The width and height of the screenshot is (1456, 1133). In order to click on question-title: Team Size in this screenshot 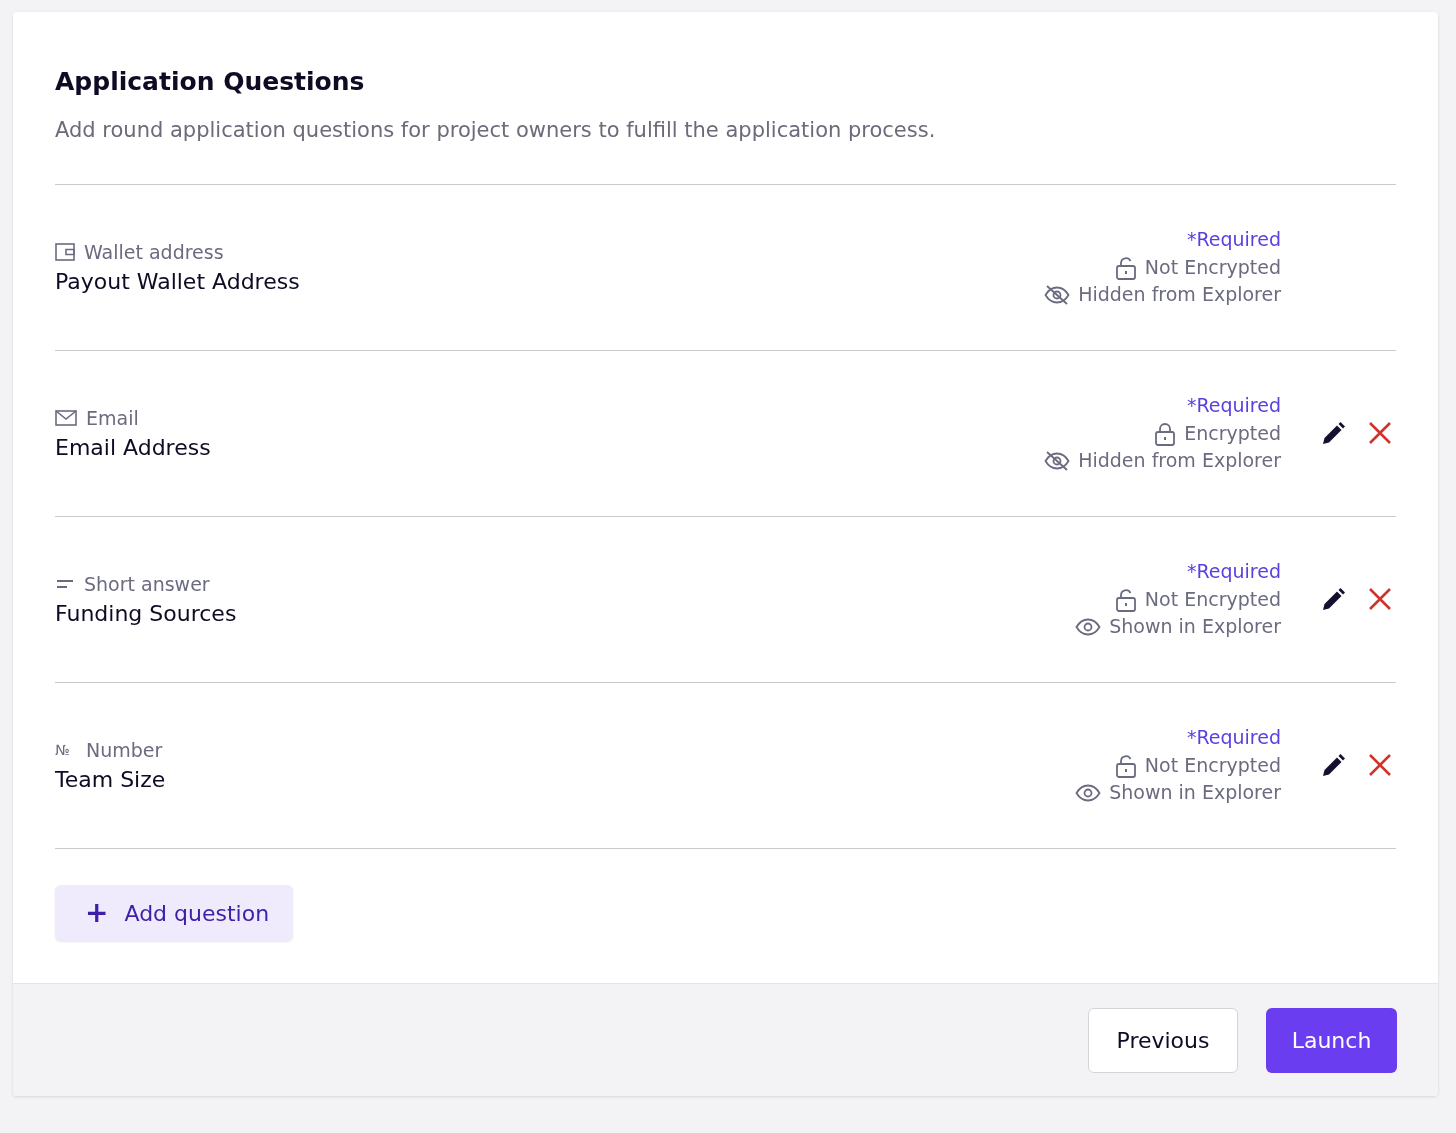, I will do `click(111, 779)`.